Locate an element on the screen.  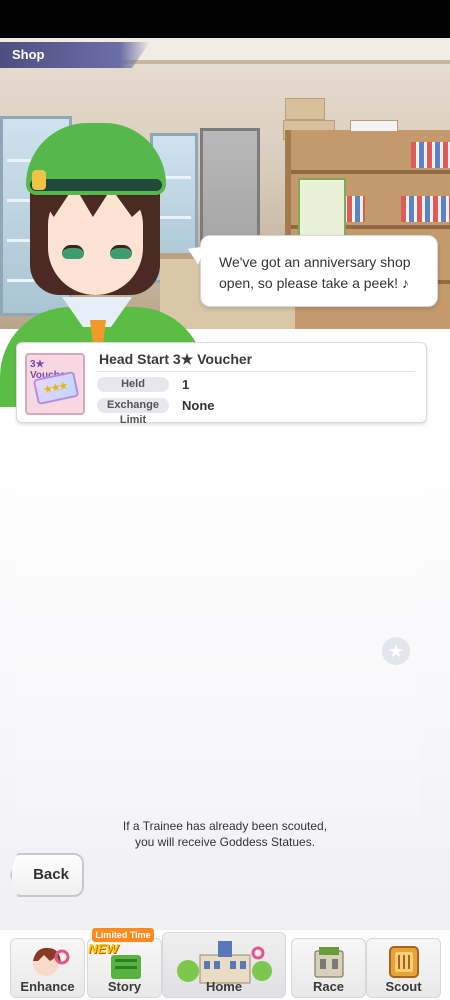
held-label: Held is located at coordinates (133, 384).